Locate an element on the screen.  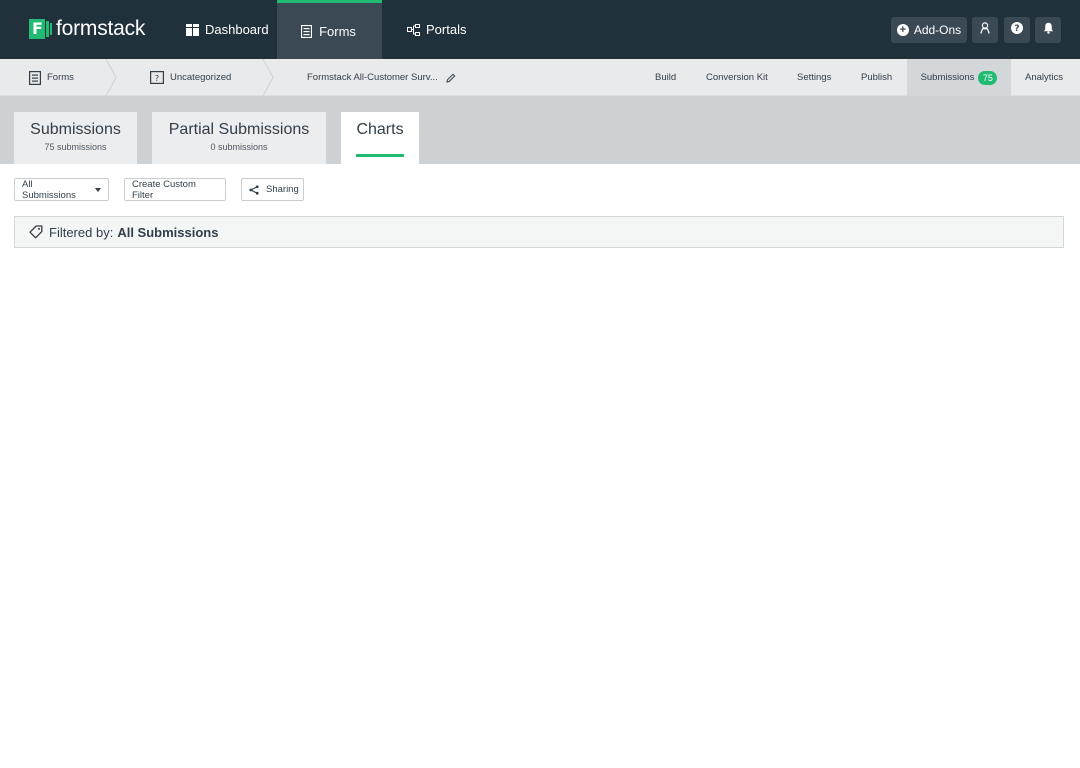
sharing-button: Sharing is located at coordinates (272, 189).